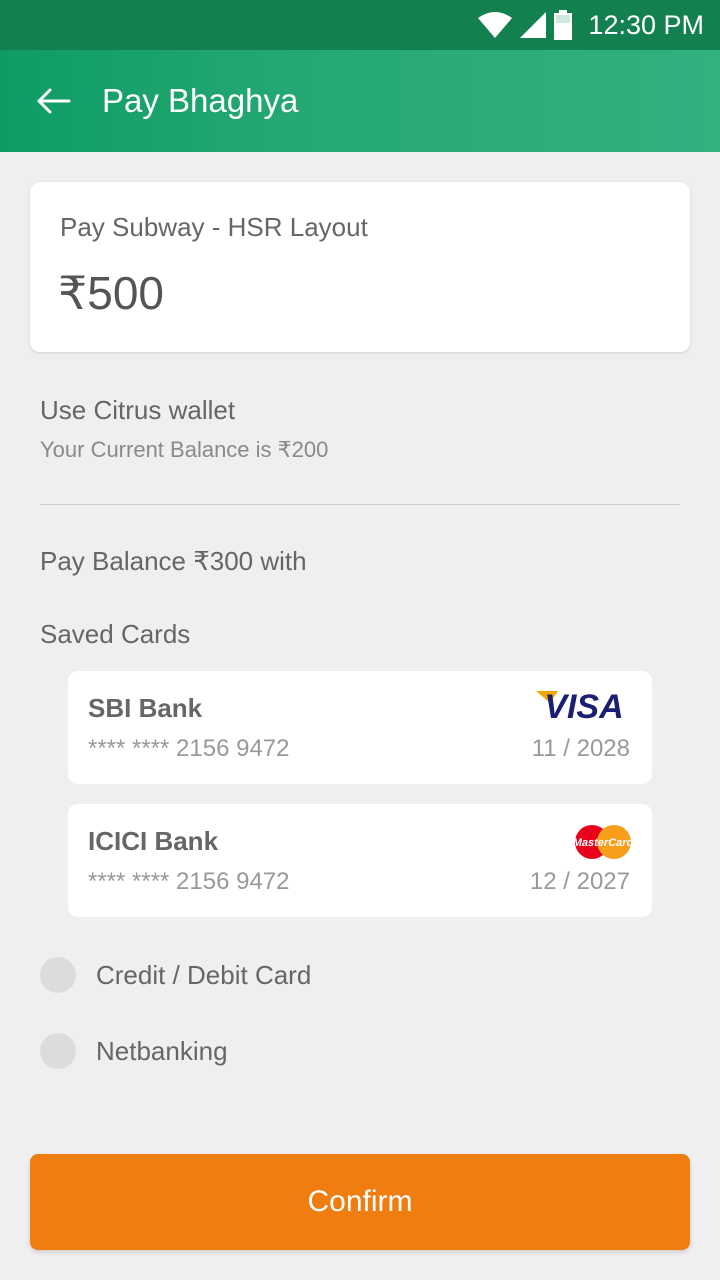 This screenshot has width=720, height=1280. I want to click on mastercard-logo-icon: MasterCard, so click(603, 842).